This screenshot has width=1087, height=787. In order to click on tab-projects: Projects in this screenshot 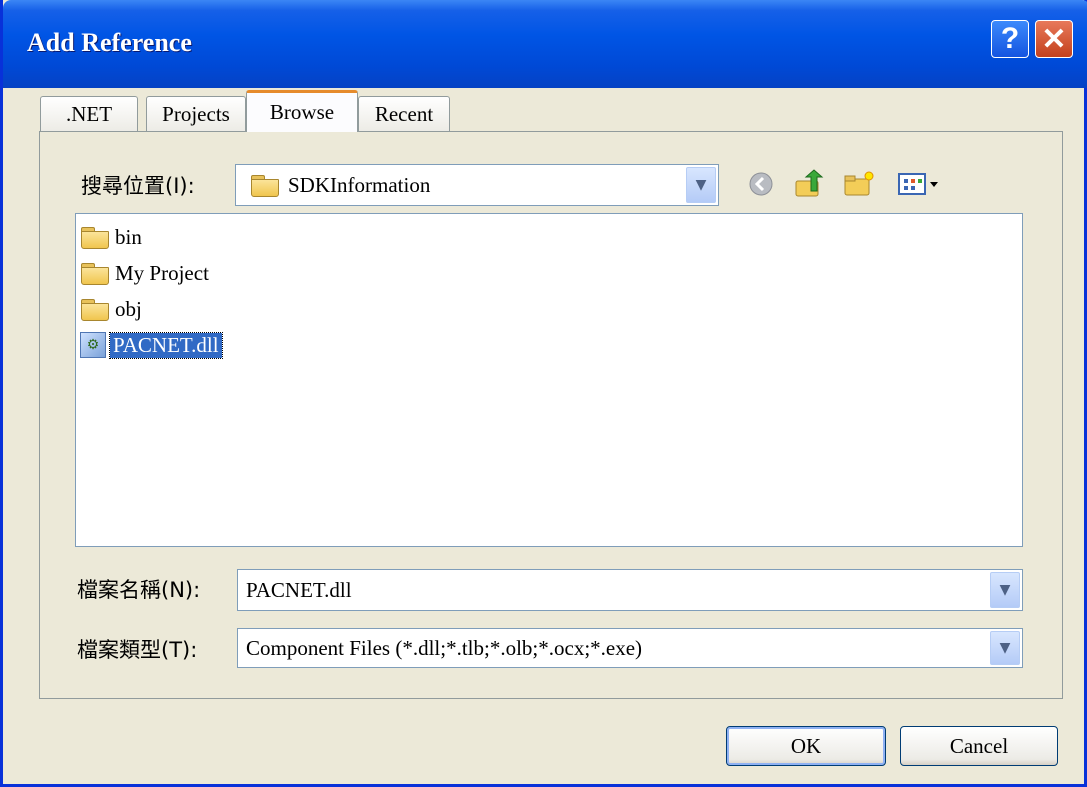, I will do `click(196, 114)`.